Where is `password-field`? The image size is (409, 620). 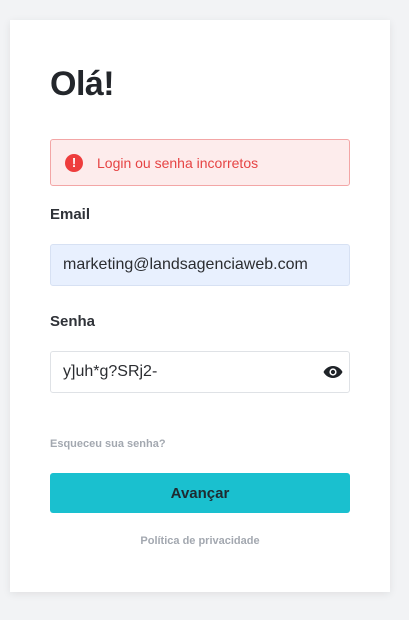 password-field is located at coordinates (200, 372).